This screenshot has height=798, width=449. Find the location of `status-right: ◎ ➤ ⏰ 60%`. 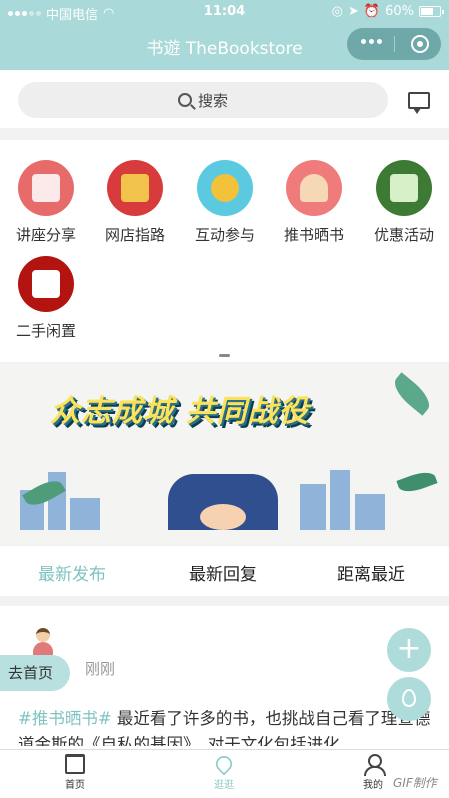

status-right: ◎ ➤ ⏰ 60% is located at coordinates (387, 11).